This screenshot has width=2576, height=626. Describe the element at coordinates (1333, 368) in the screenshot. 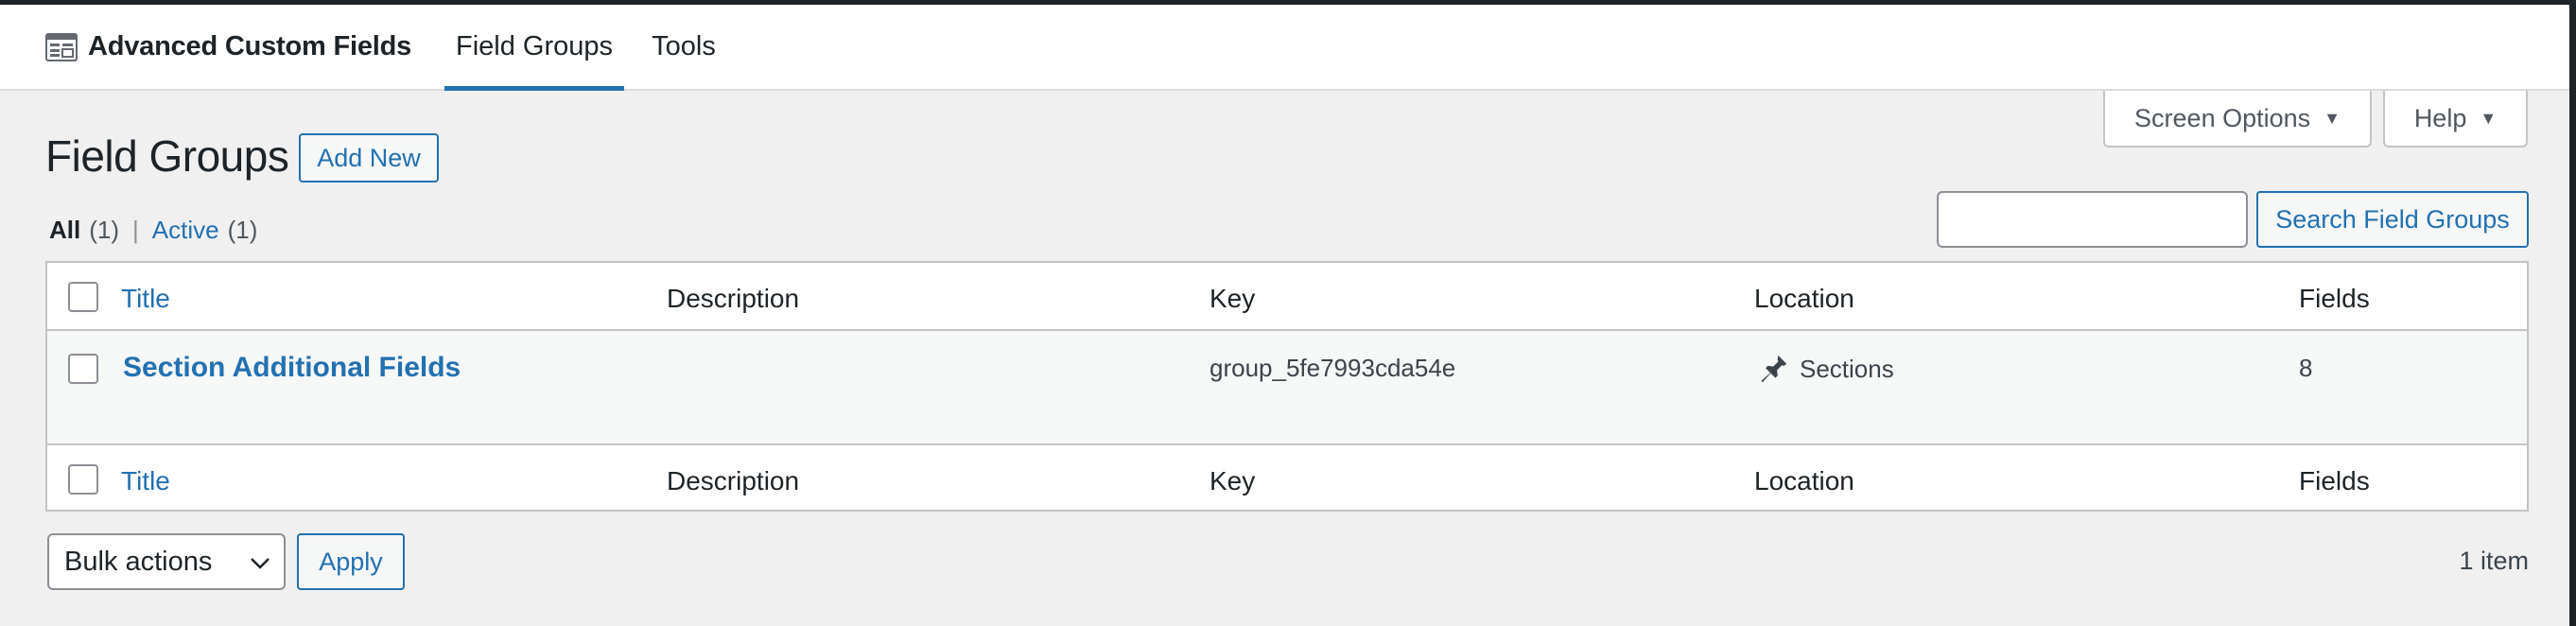

I see `row-key: group_5fe7993cda54e` at that location.